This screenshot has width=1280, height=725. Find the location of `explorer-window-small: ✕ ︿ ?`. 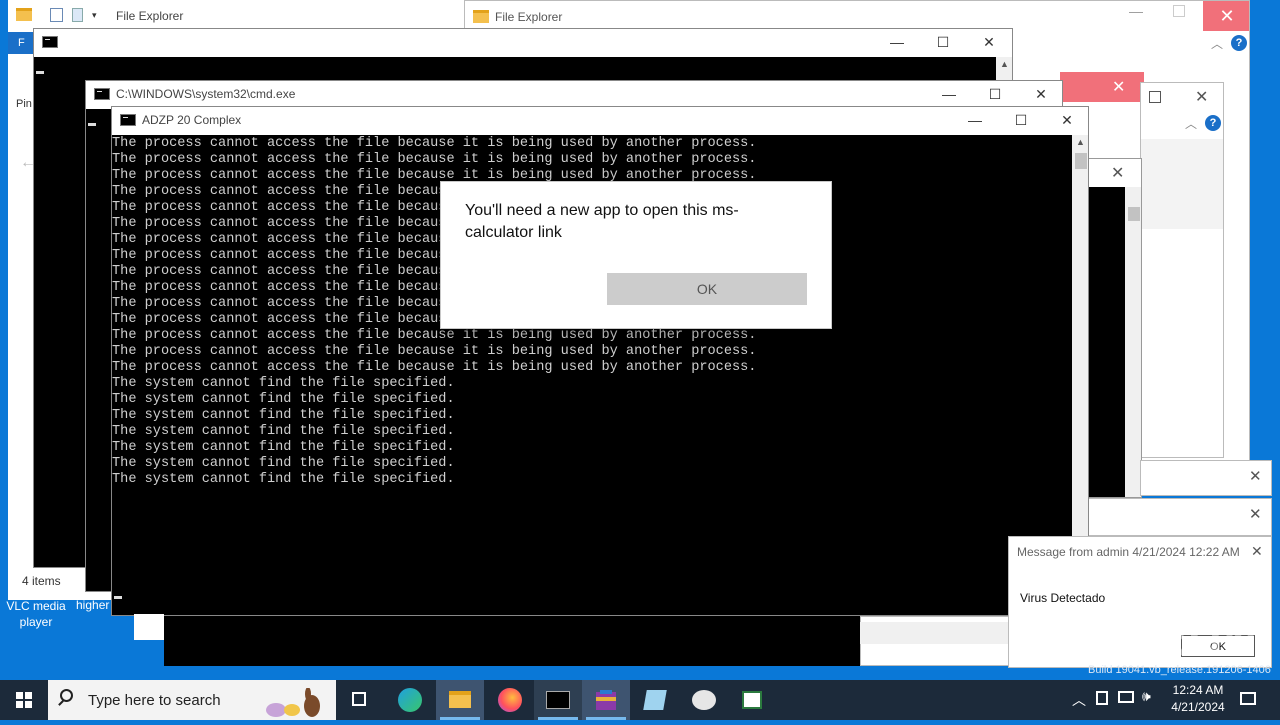

explorer-window-small: ✕ ︿ ? is located at coordinates (1182, 270).